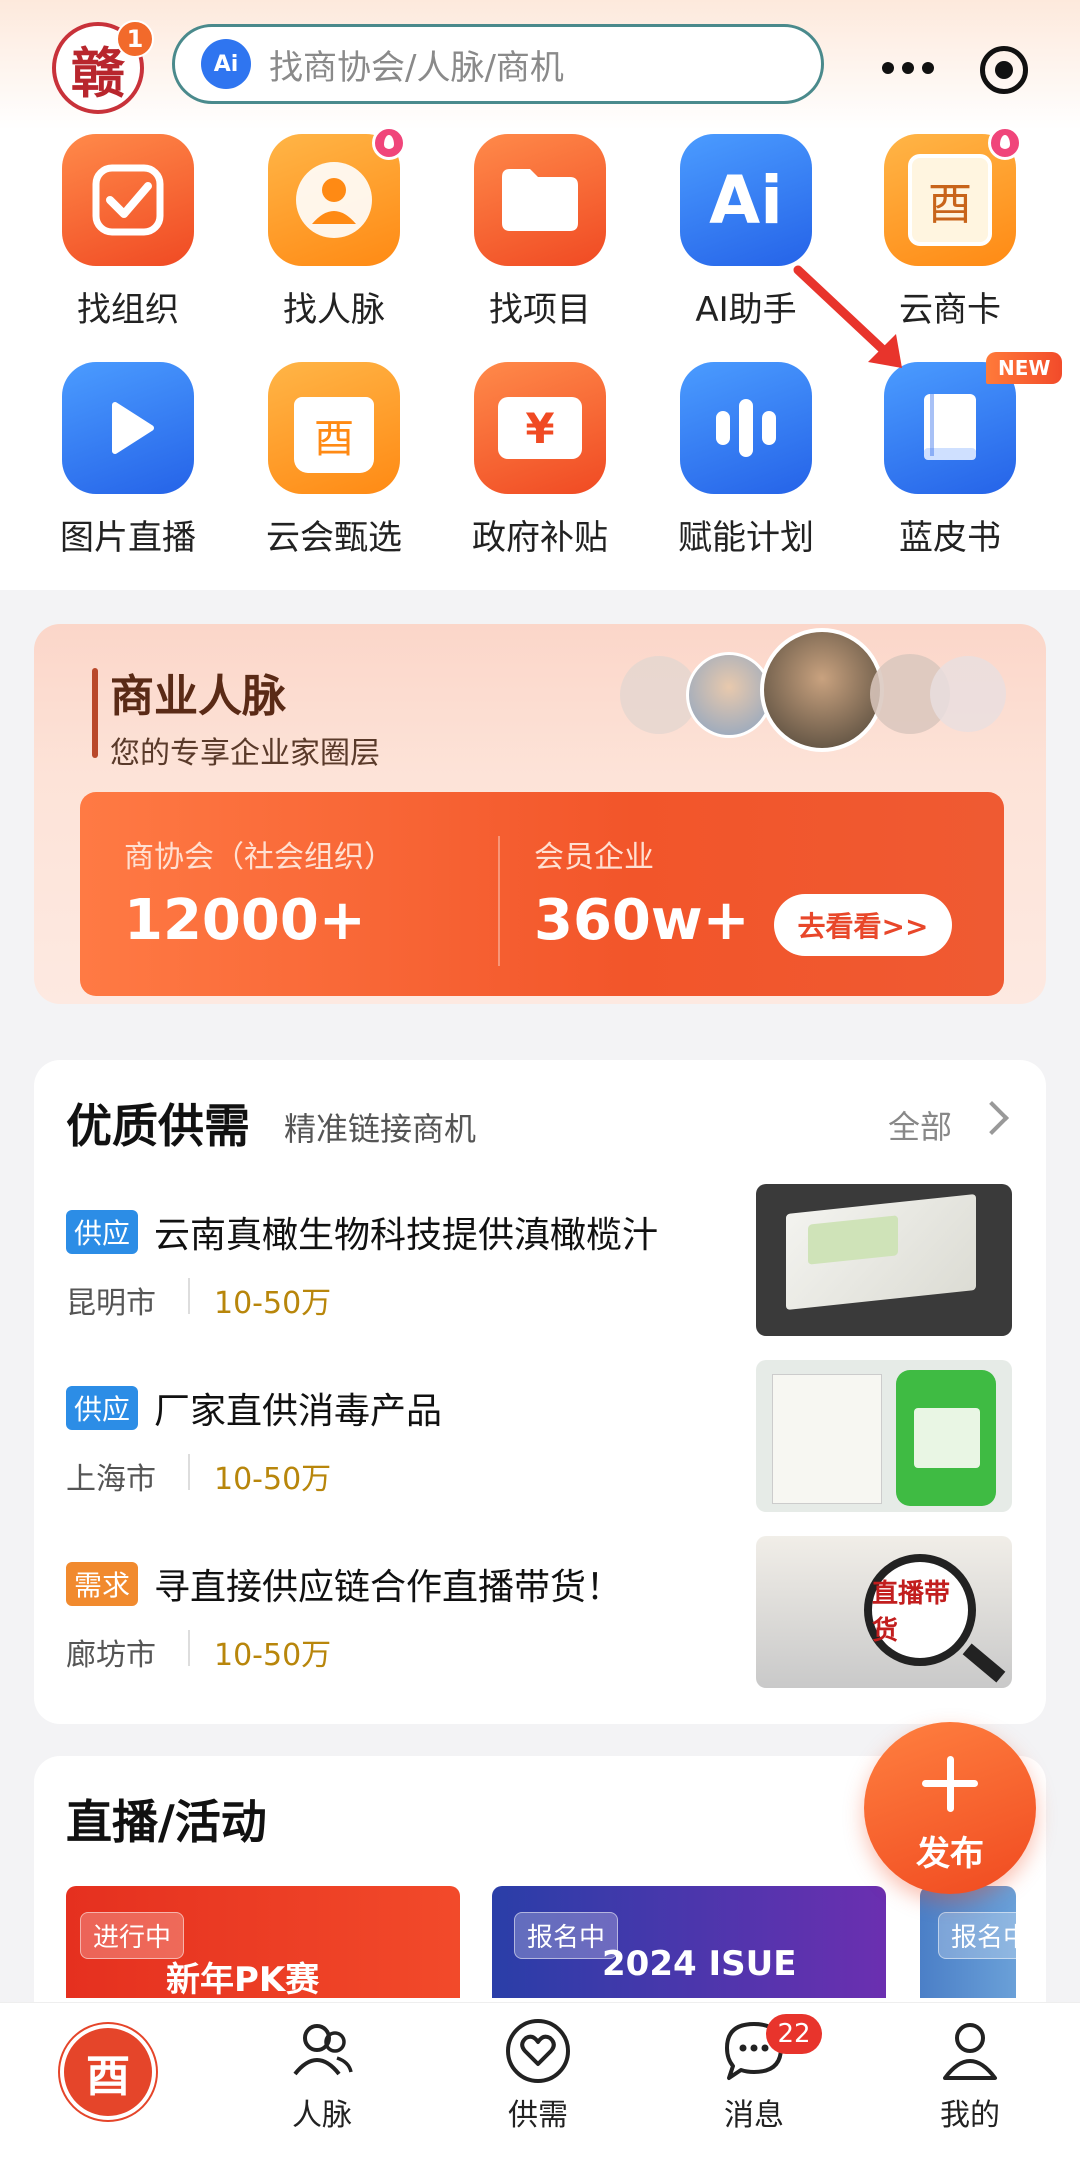 The width and height of the screenshot is (1080, 2182). I want to click on pointer-arrow-icon, so click(847, 316).